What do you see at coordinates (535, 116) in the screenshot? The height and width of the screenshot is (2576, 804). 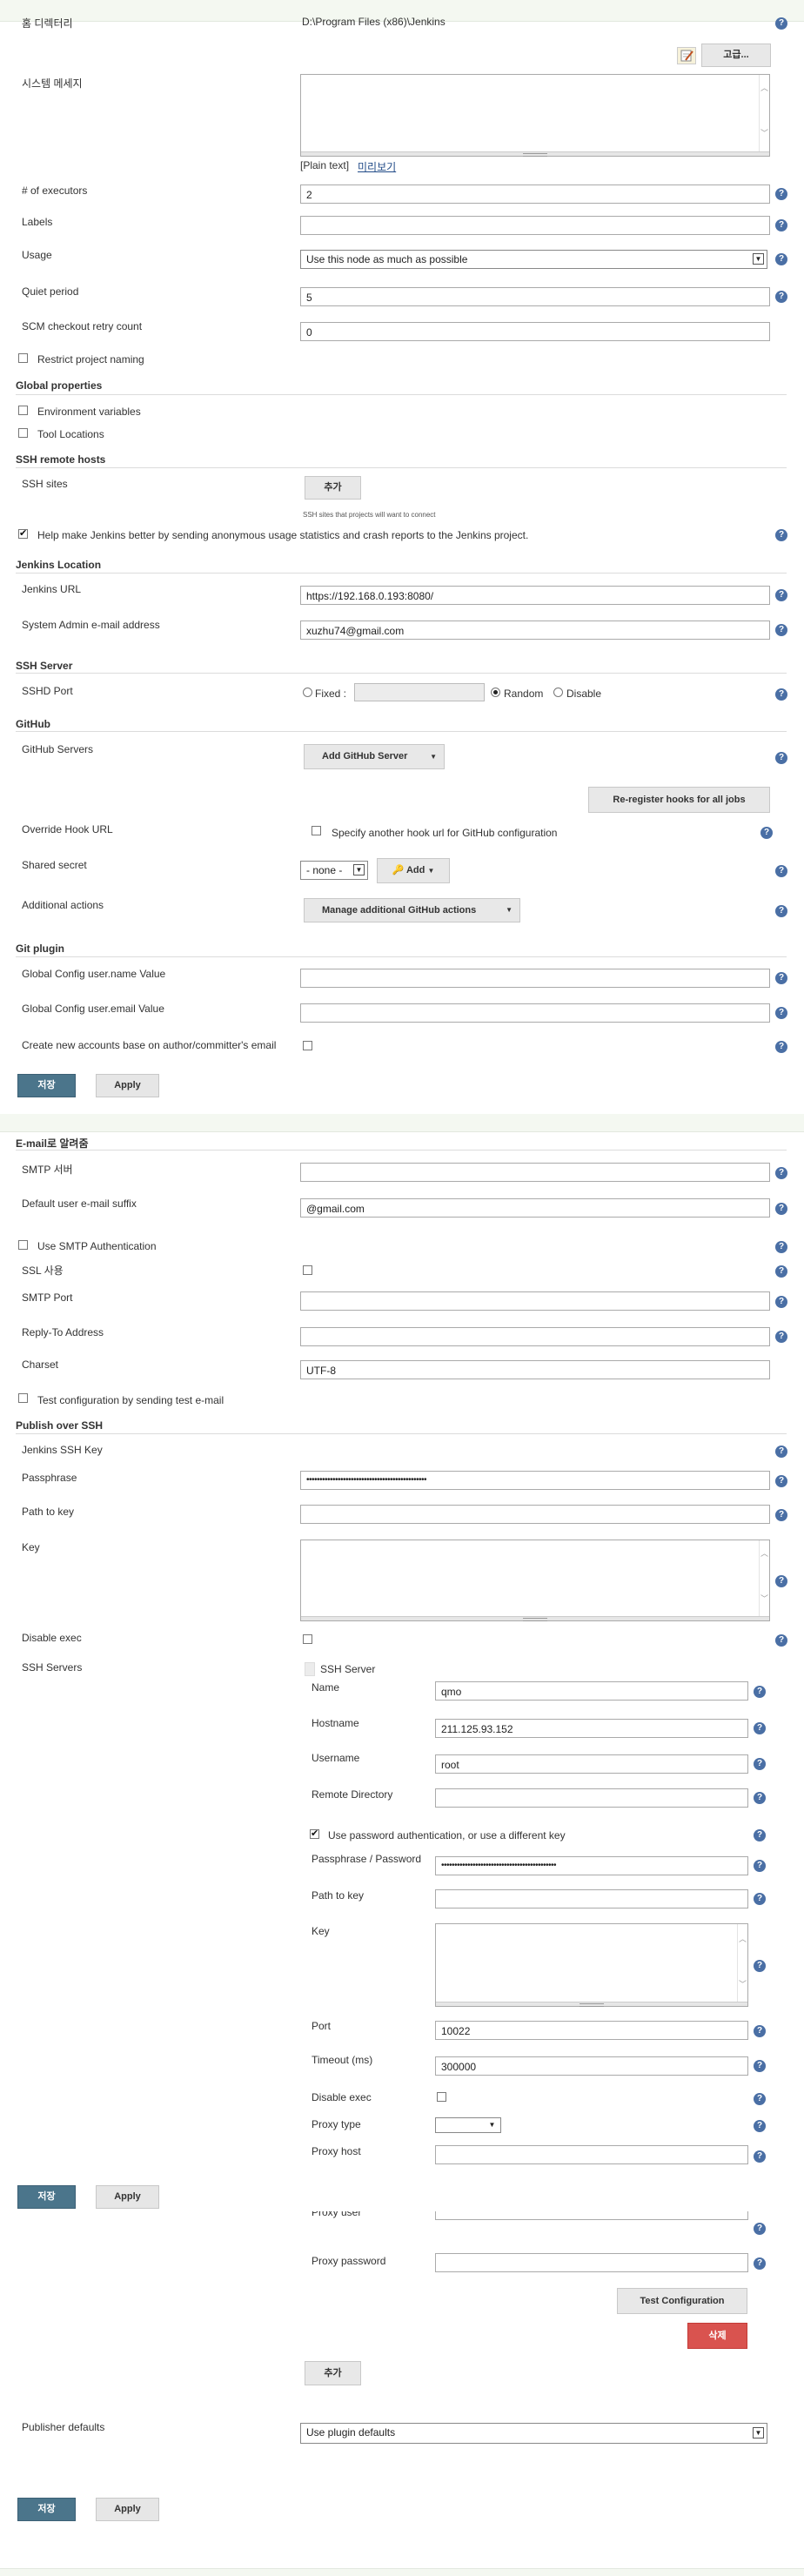 I see `system-message-textarea: ︿ ﹀` at bounding box center [535, 116].